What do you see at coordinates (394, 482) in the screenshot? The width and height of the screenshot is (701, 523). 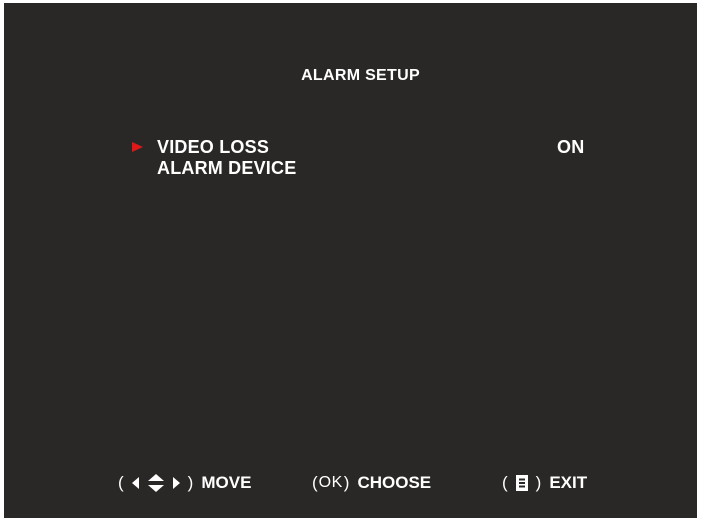 I see `hint-label: CHOOSE` at bounding box center [394, 482].